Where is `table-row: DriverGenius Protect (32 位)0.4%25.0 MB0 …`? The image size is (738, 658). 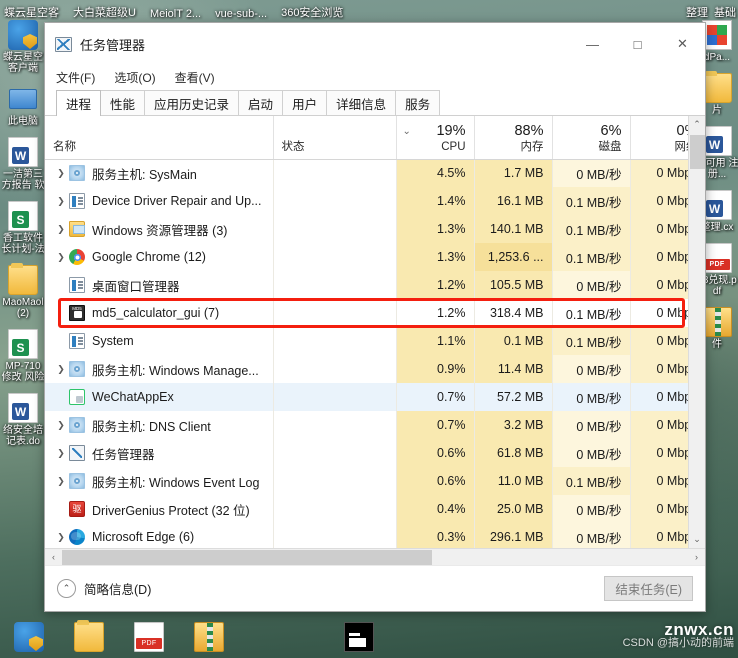 table-row: DriverGenius Protect (32 位)0.4%25.0 MB0 … is located at coordinates (366, 509).